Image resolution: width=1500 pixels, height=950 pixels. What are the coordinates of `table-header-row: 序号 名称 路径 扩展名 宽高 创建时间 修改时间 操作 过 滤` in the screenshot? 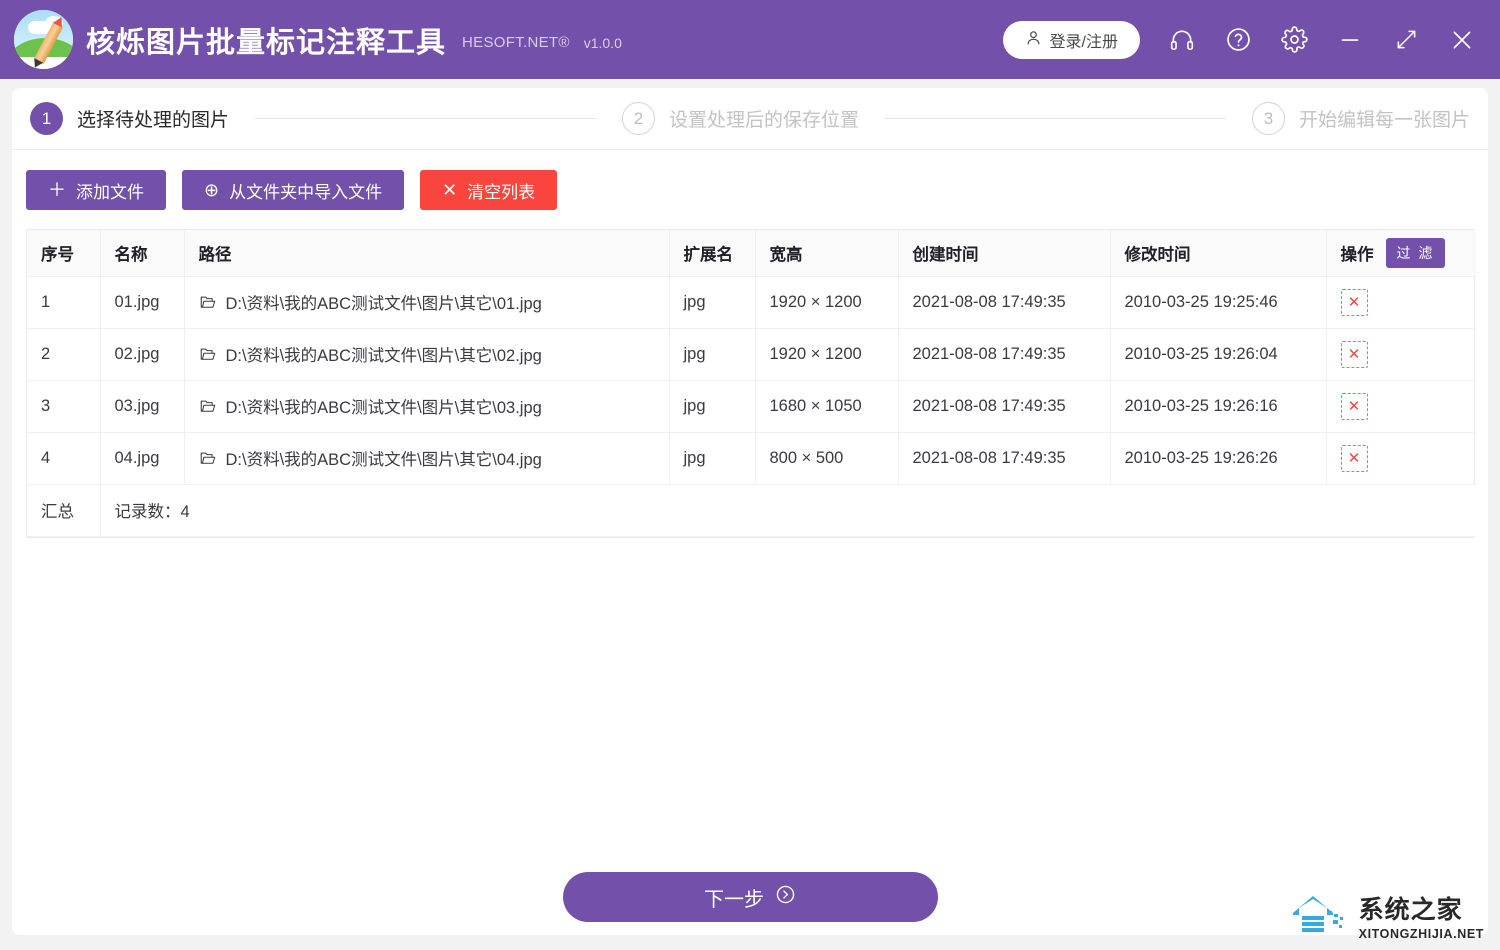 It's located at (751, 253).